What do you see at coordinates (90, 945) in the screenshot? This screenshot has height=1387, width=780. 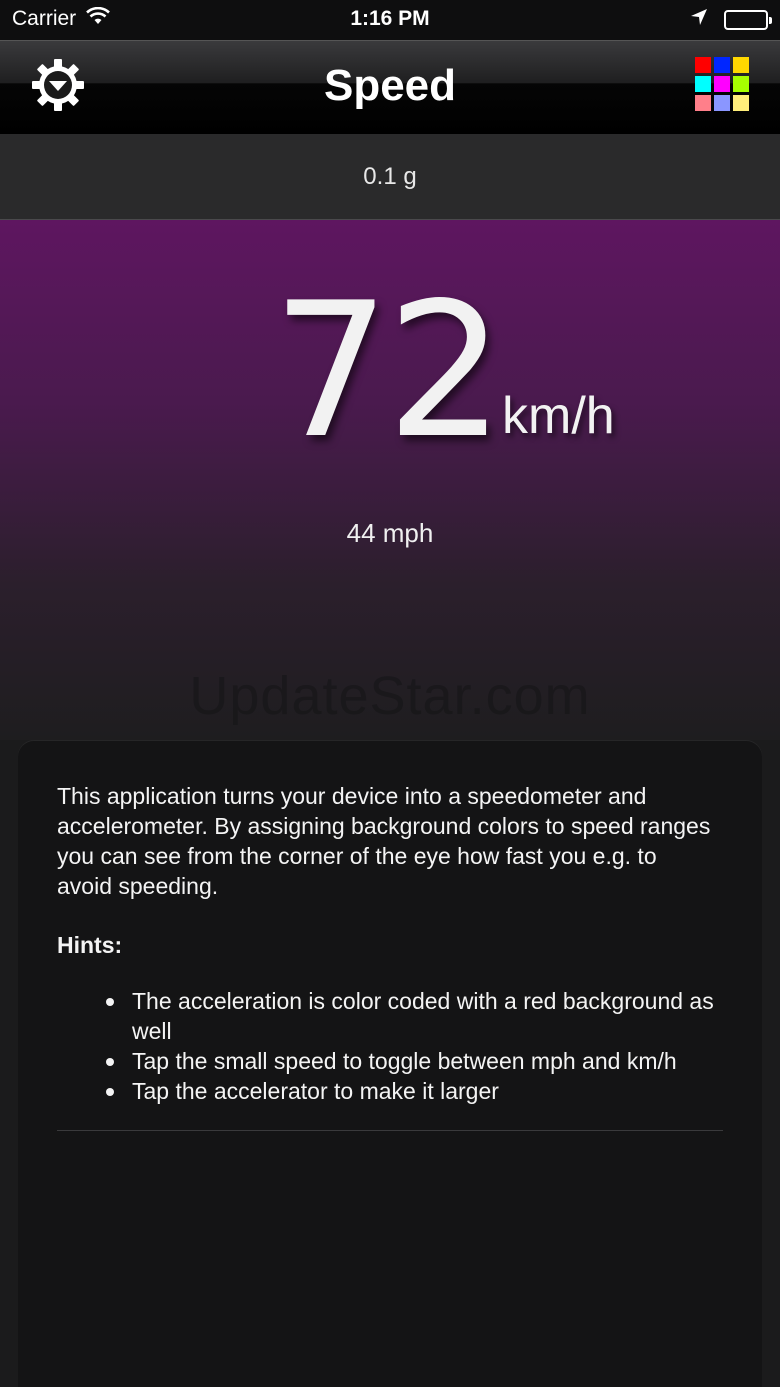 I see `hints-title: Hints:` at bounding box center [90, 945].